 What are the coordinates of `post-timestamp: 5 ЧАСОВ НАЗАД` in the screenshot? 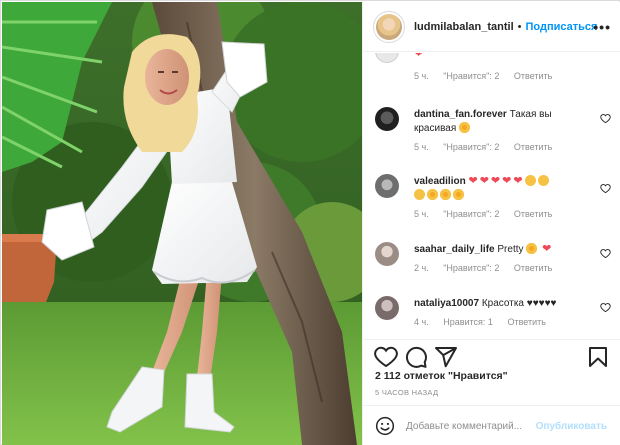 It's located at (406, 392).